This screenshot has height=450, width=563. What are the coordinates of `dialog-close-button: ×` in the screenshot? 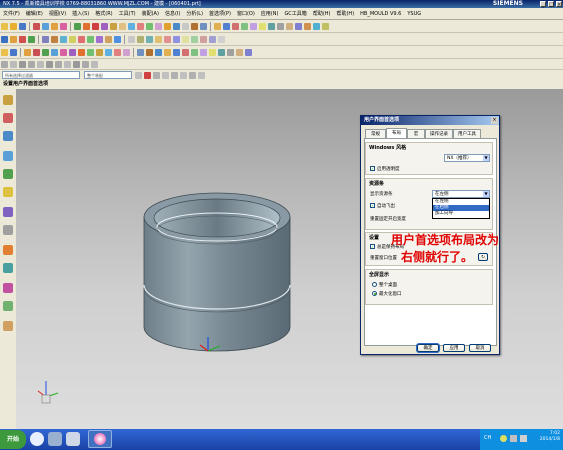 It's located at (494, 120).